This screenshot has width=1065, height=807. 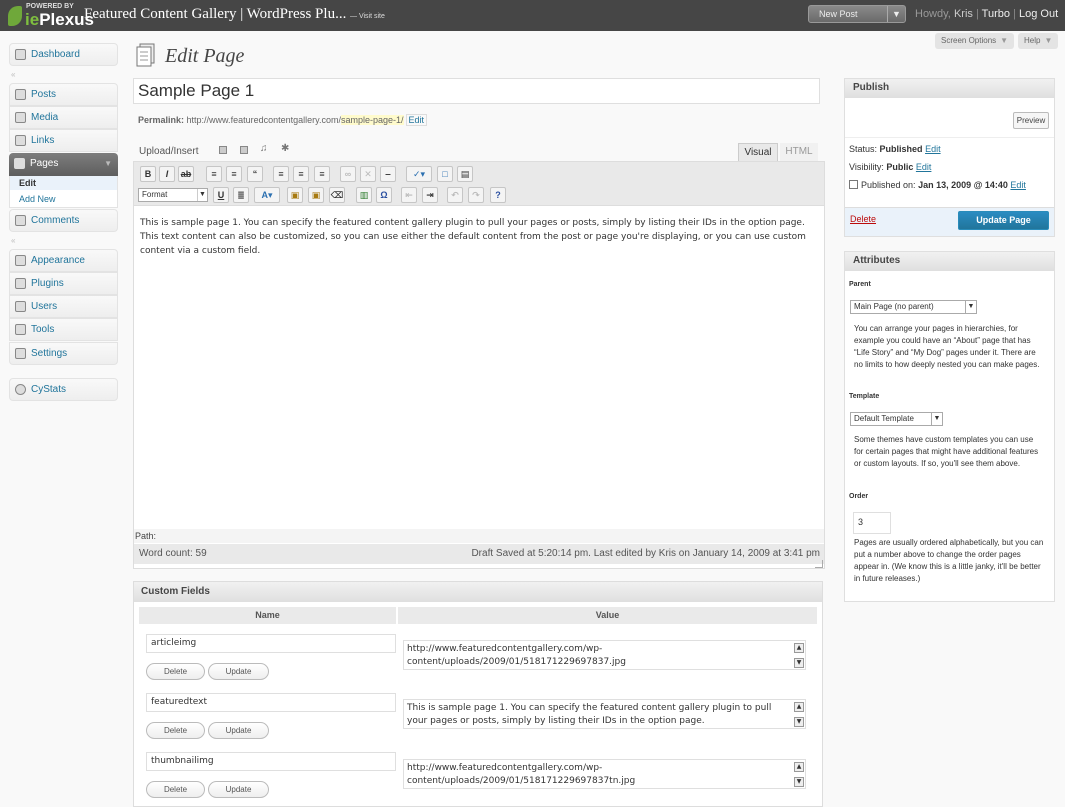 I want to click on help-button: Help ▼, so click(x=1038, y=41).